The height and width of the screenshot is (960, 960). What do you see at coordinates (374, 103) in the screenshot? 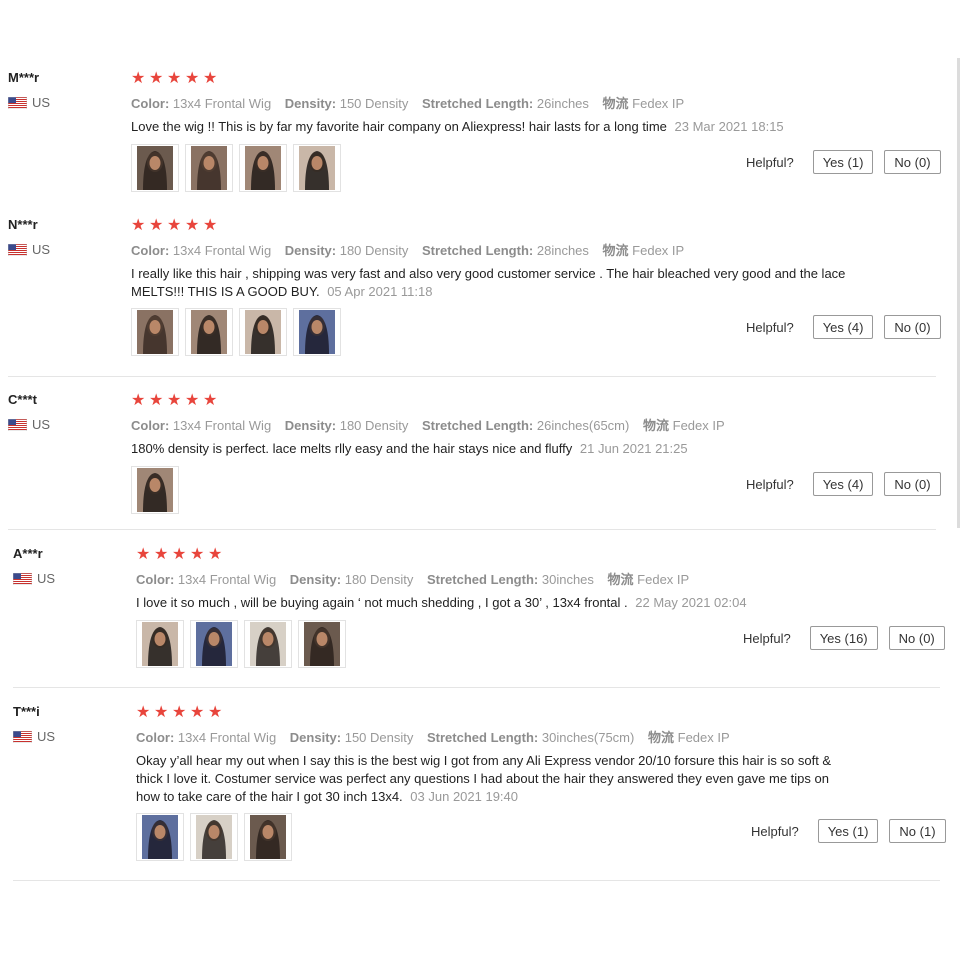
I see `attr-density-value: 150 Density` at bounding box center [374, 103].